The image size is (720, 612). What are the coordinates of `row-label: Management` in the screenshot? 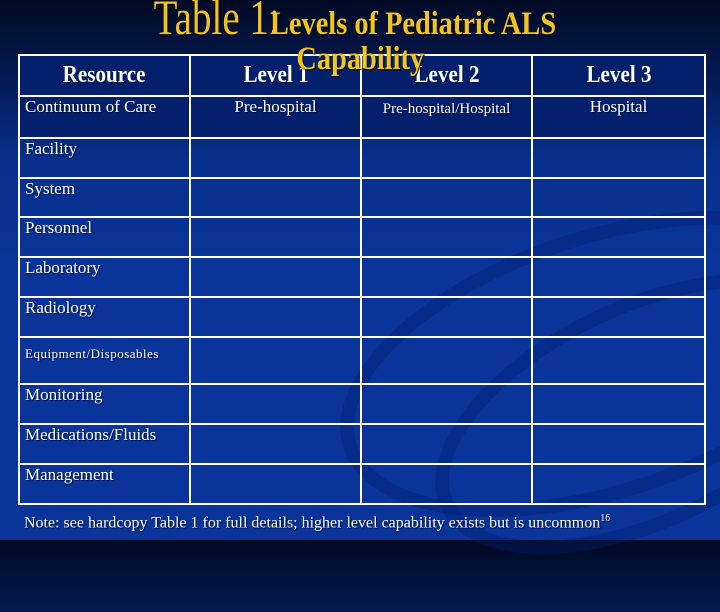 It's located at (104, 484).